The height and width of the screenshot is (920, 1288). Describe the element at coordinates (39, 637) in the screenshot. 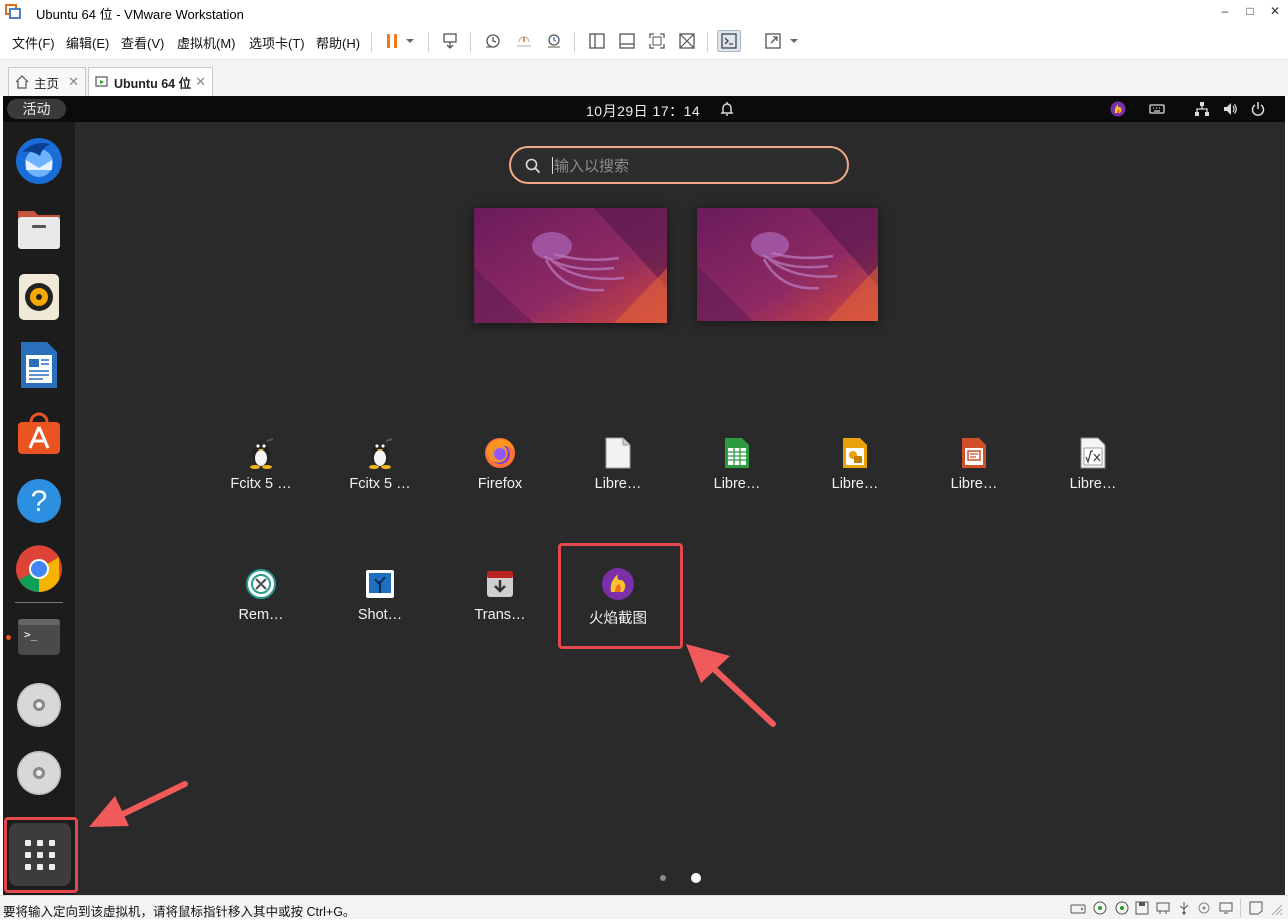

I see `dock-terminal: >_` at that location.